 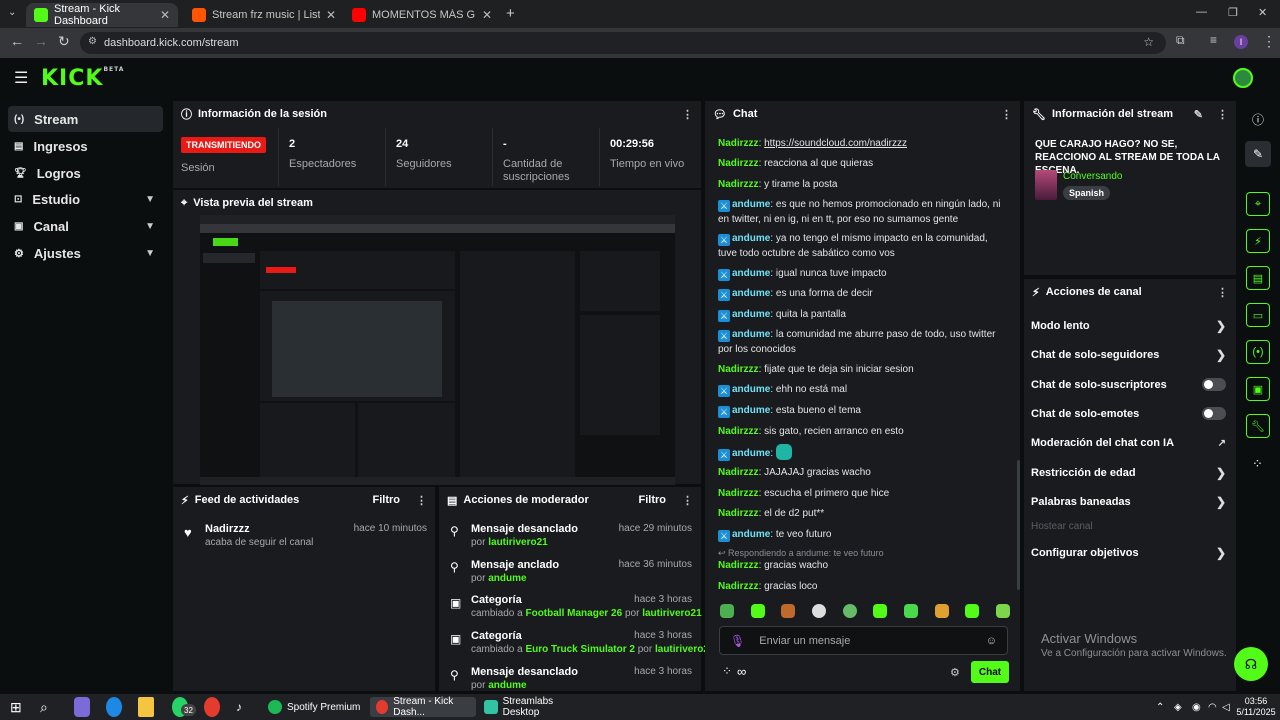 What do you see at coordinates (1258, 315) in the screenshot?
I see `chat-widget-button: ▭` at bounding box center [1258, 315].